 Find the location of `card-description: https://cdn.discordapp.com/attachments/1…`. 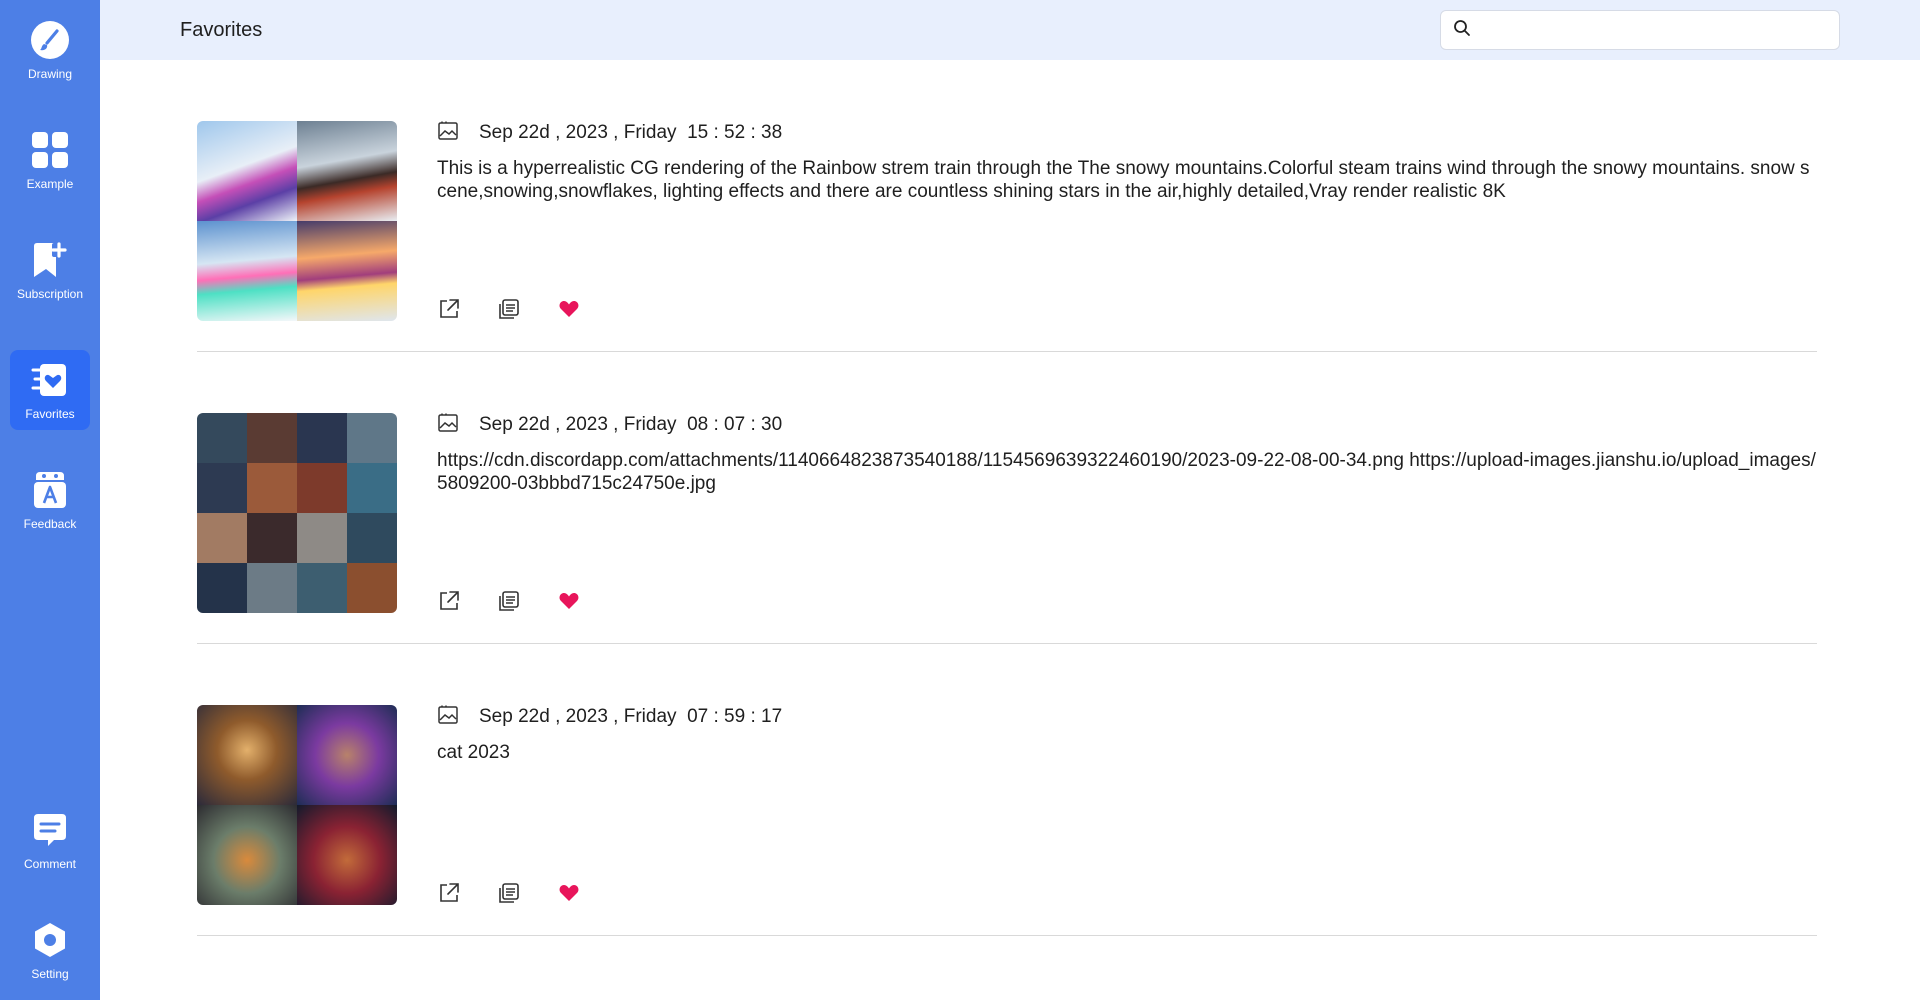

card-description: https://cdn.discordapp.com/attachments/1… is located at coordinates (1126, 472).